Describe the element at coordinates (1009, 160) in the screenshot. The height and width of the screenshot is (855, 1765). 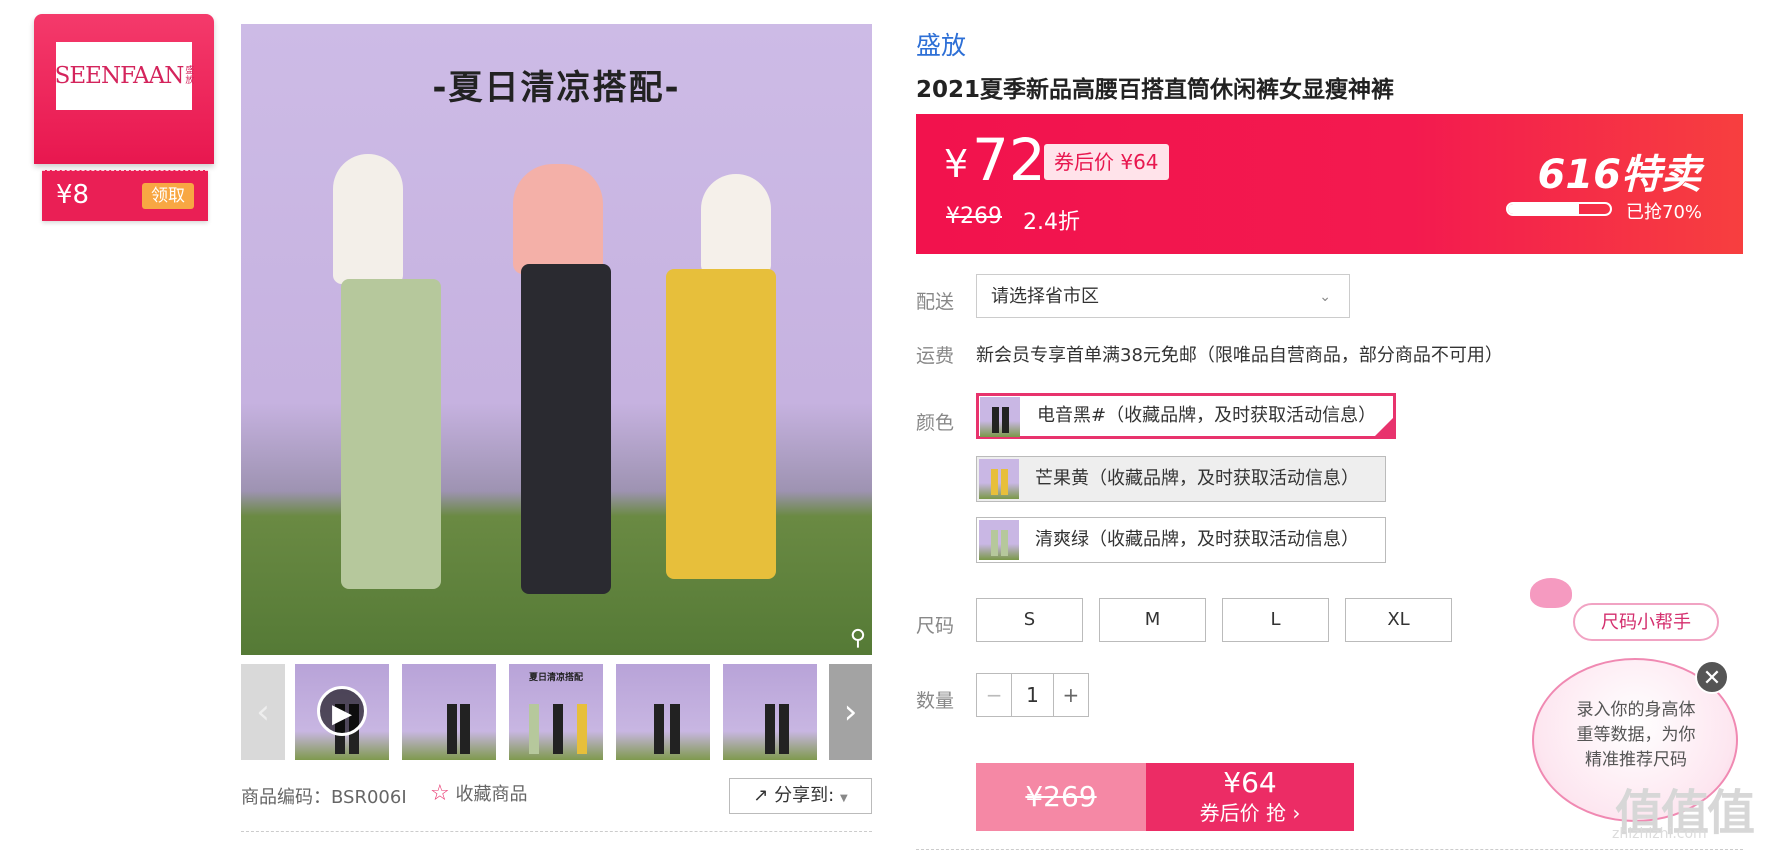
I see `current-price: 72` at that location.